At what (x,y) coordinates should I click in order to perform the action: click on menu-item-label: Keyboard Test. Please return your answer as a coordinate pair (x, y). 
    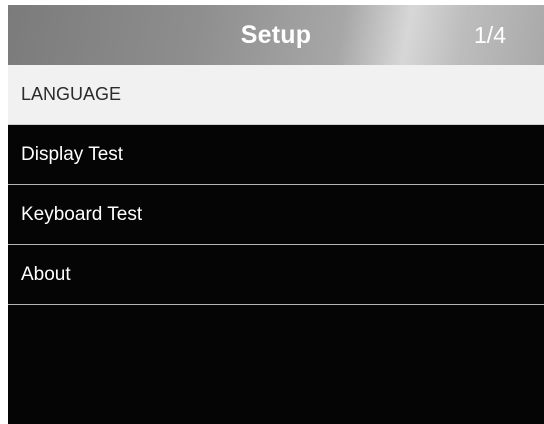
    Looking at the image, I should click on (82, 214).